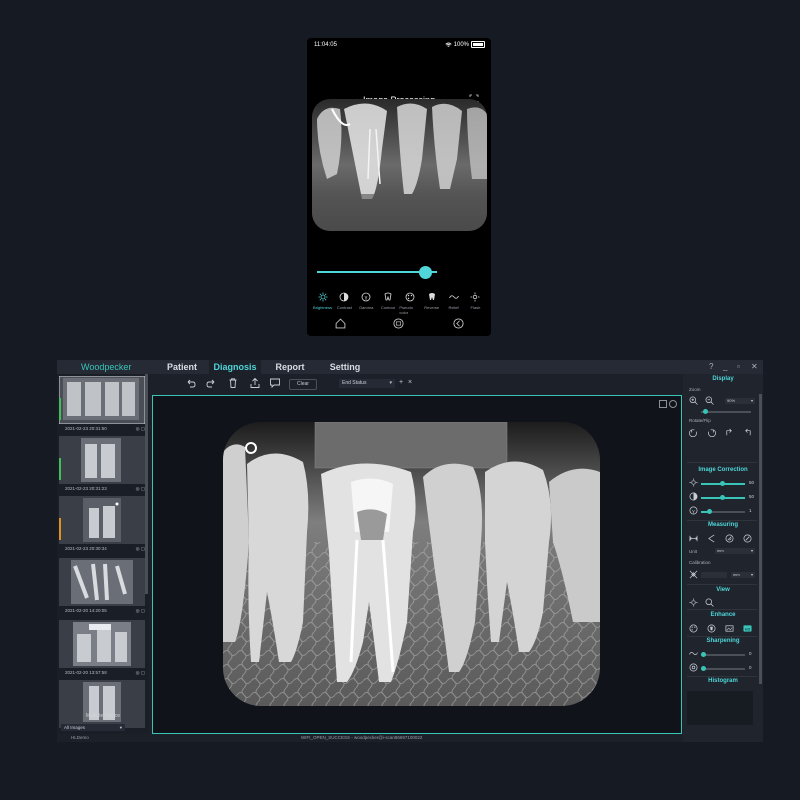 The height and width of the screenshot is (800, 800). Describe the element at coordinates (723, 470) in the screenshot. I see `image-correction-title: Image Correction` at that location.